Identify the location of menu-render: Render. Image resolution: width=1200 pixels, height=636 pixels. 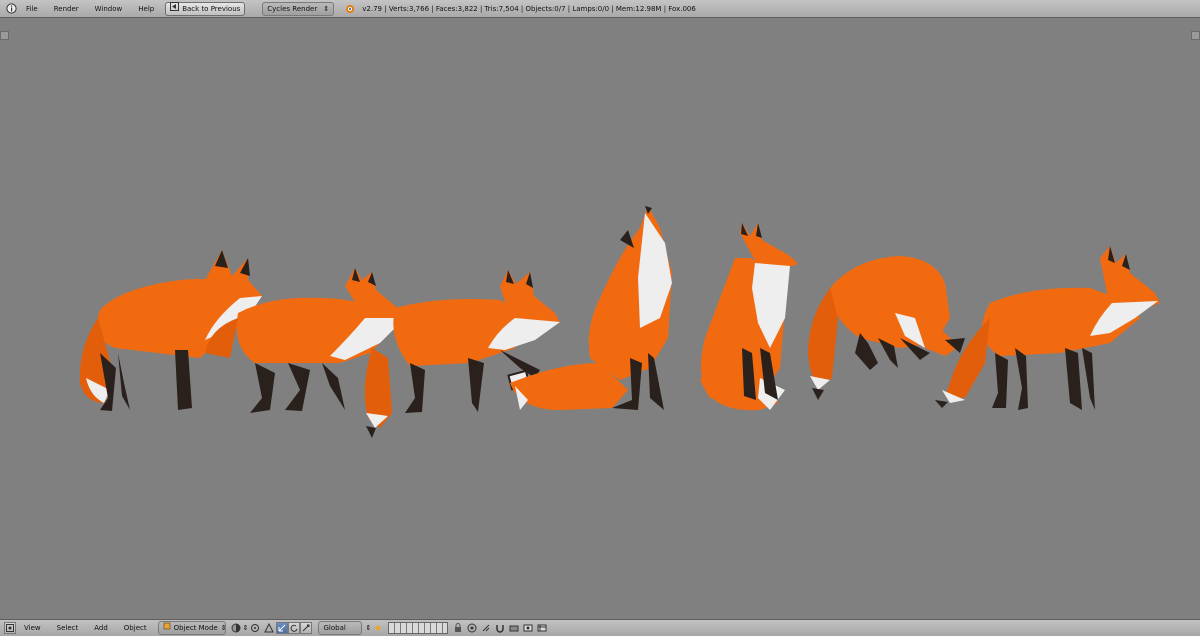
(66, 9).